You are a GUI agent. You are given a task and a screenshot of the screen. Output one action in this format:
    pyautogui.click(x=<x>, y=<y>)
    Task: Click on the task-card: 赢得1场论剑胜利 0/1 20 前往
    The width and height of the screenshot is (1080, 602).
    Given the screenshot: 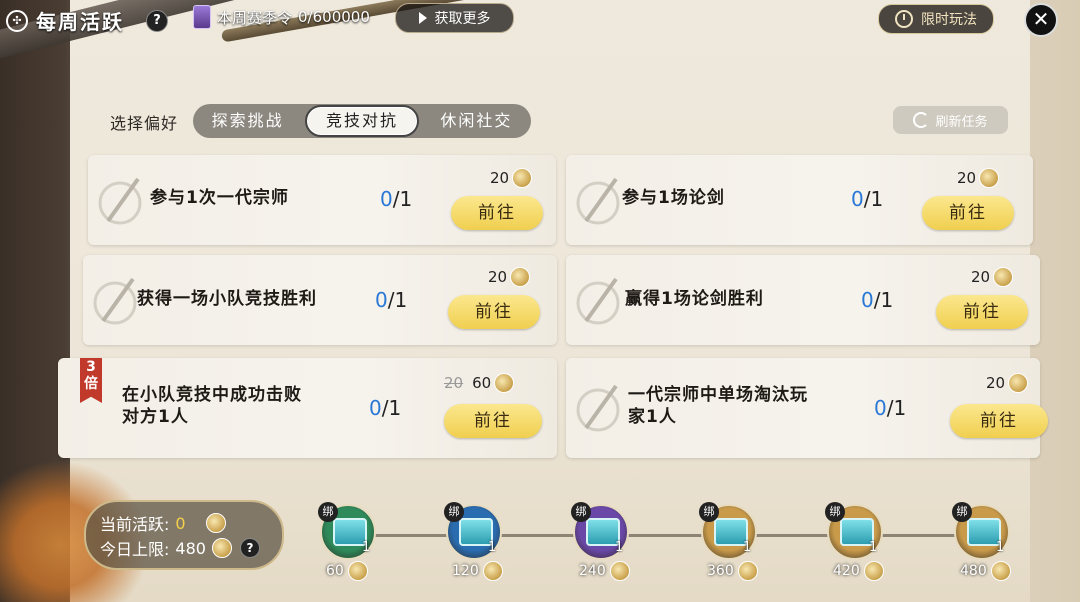 What is the action you would take?
    pyautogui.click(x=803, y=300)
    